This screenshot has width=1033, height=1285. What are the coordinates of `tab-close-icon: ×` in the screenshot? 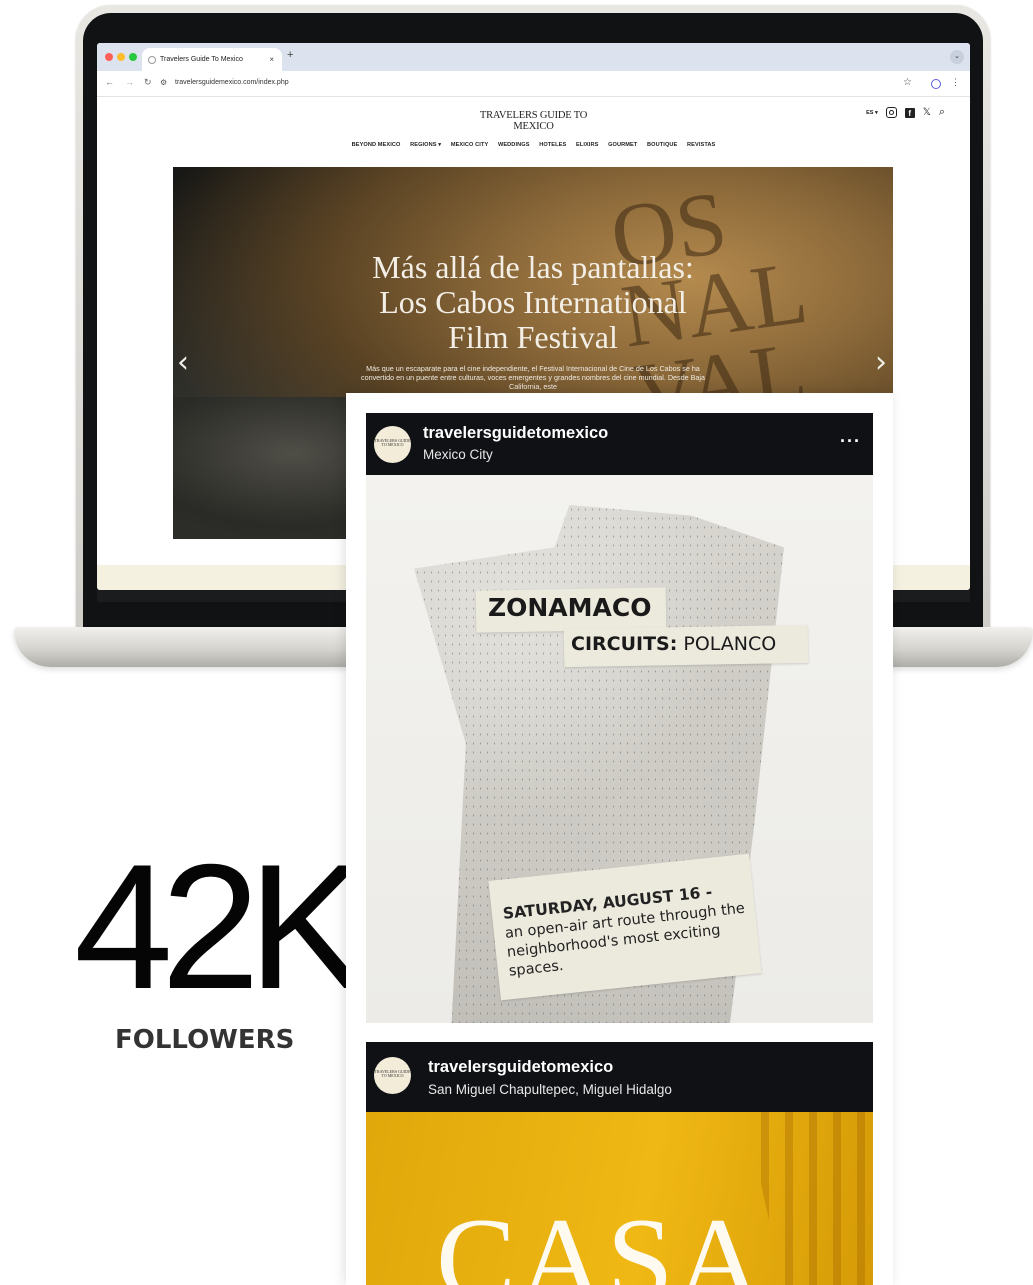 It's located at (271, 59).